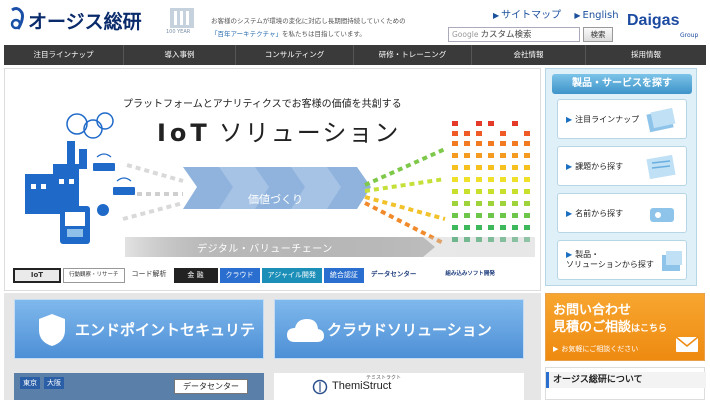  Describe the element at coordinates (527, 13) in the screenshot. I see `sitemap-link: ▶ サイトマップ` at that location.